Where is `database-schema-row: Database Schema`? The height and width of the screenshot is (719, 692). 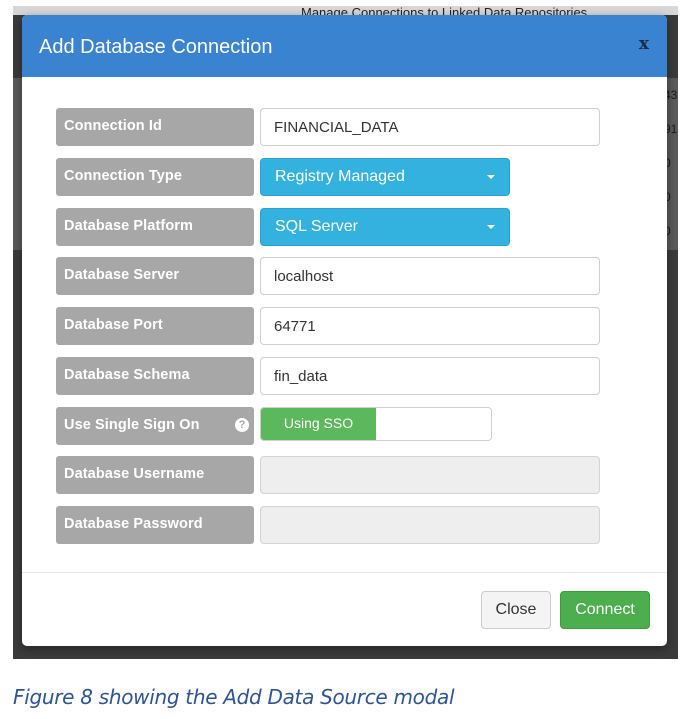 database-schema-row: Database Schema is located at coordinates (336, 376).